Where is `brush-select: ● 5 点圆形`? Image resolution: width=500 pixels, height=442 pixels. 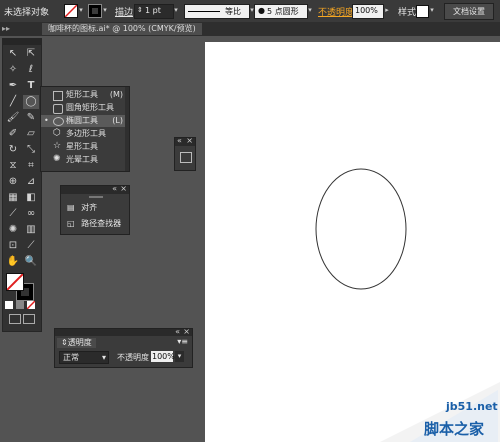
brush-select: ● 5 点圆形 is located at coordinates (281, 11).